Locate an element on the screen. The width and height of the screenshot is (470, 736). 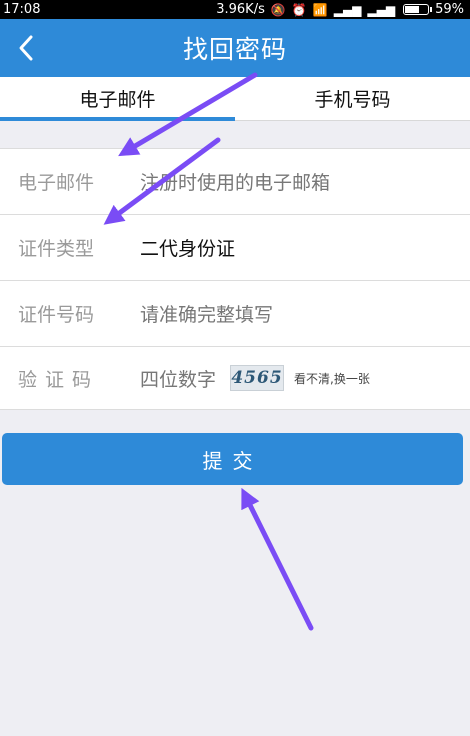
page-title: 找回密码 is located at coordinates (234, 49).